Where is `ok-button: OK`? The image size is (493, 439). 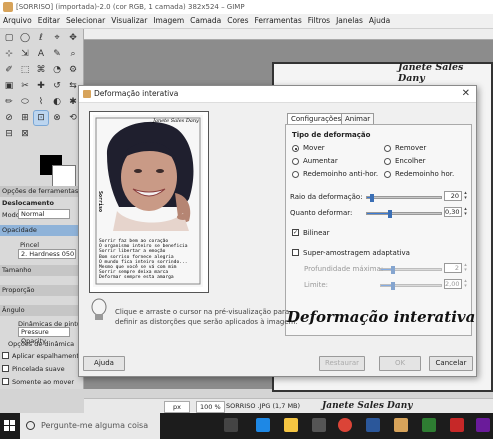 ok-button: OK is located at coordinates (400, 363).